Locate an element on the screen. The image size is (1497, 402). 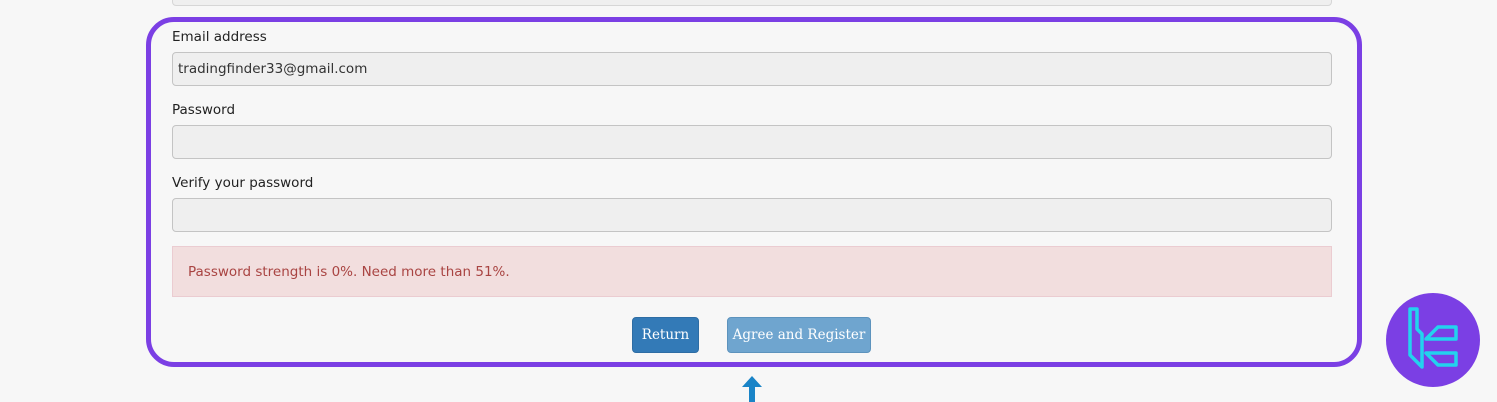
previous-field-edge is located at coordinates (752, 3).